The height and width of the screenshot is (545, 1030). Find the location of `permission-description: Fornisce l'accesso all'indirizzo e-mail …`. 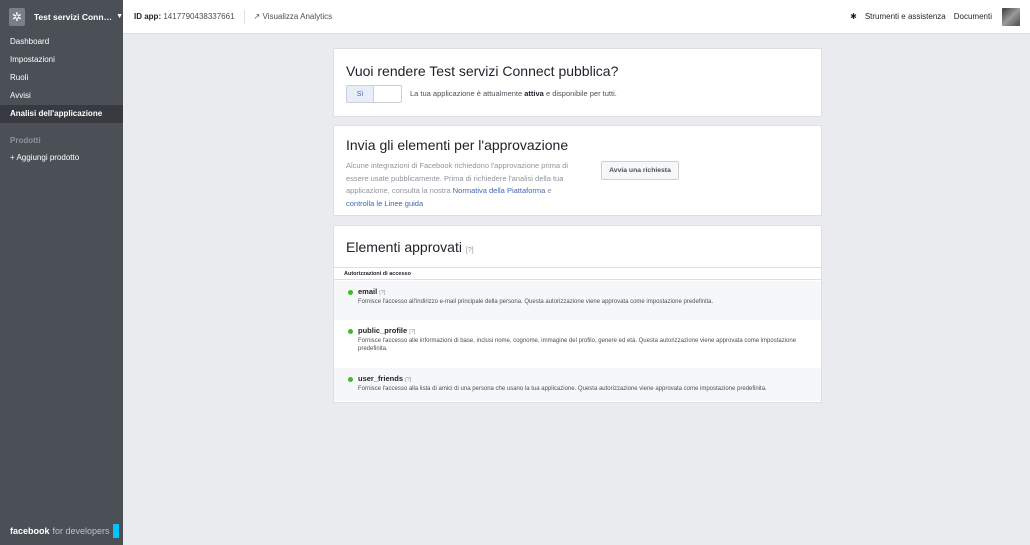

permission-description: Fornisce l'accesso all'indirizzo e-mail … is located at coordinates (536, 302).